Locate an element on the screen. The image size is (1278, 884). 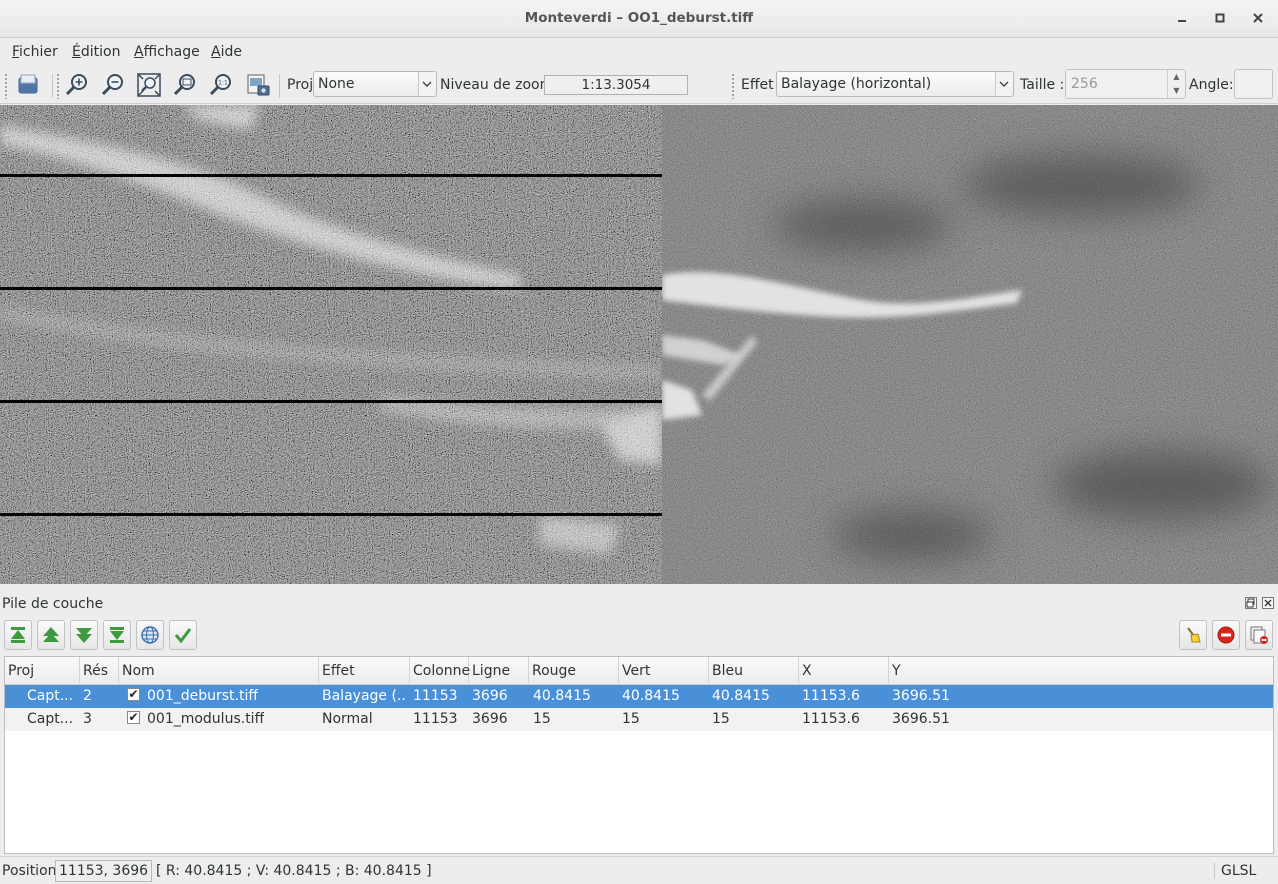
minimize-button is located at coordinates (1182, 19).